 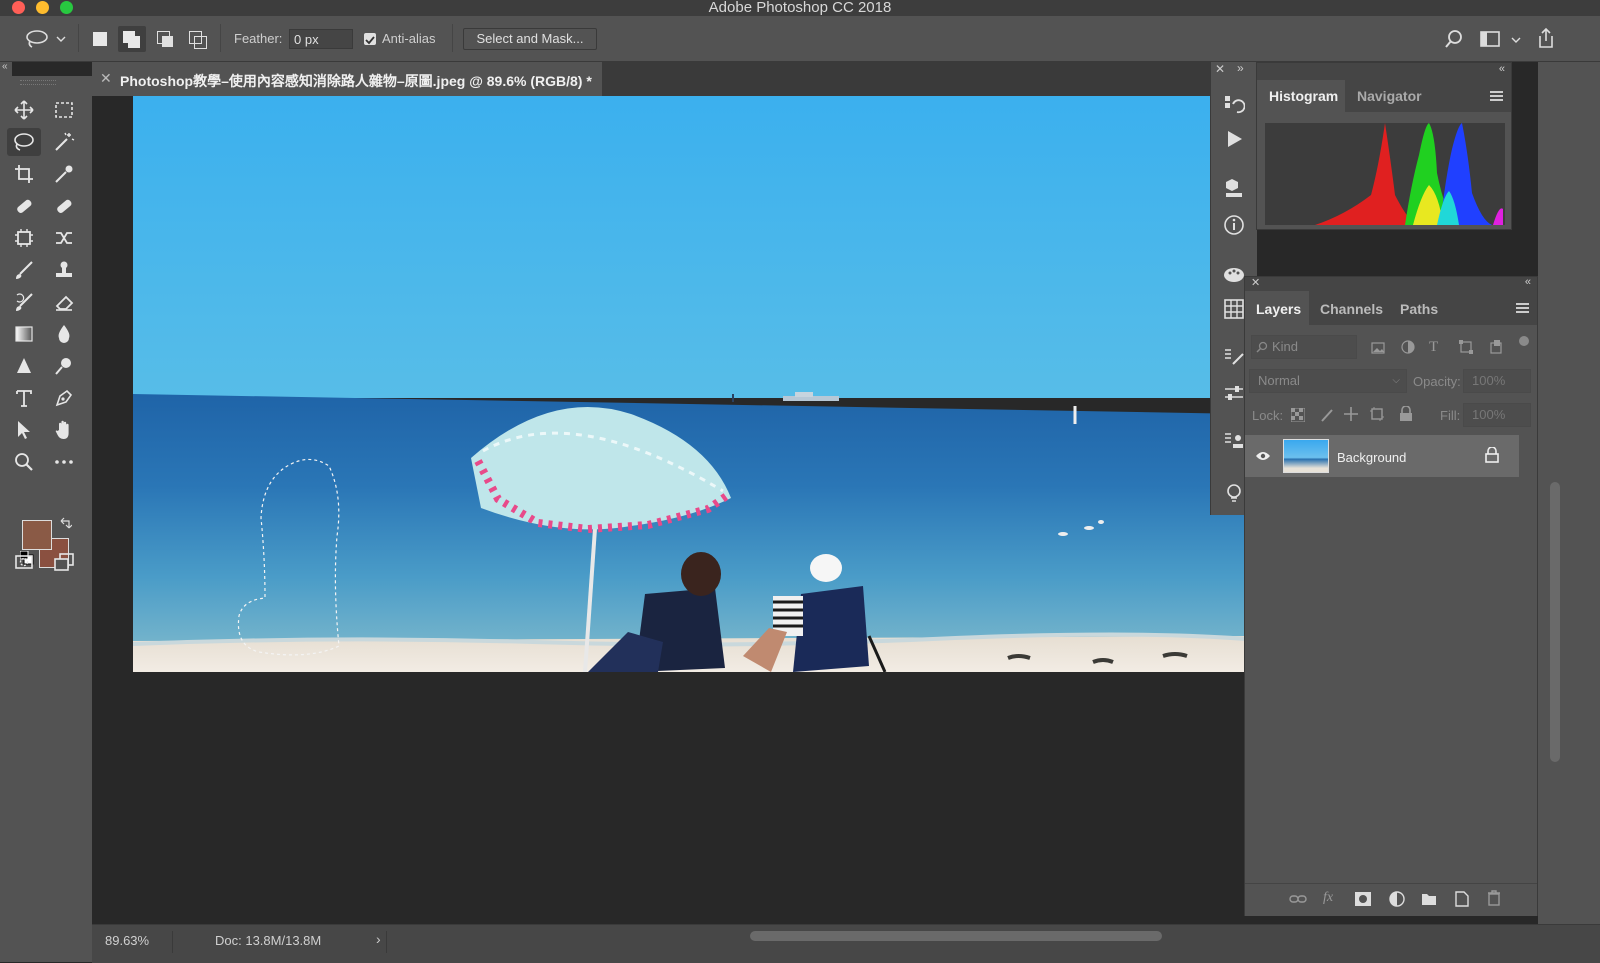 I want to click on status-menu-arrow-icon: ›, so click(x=378, y=939).